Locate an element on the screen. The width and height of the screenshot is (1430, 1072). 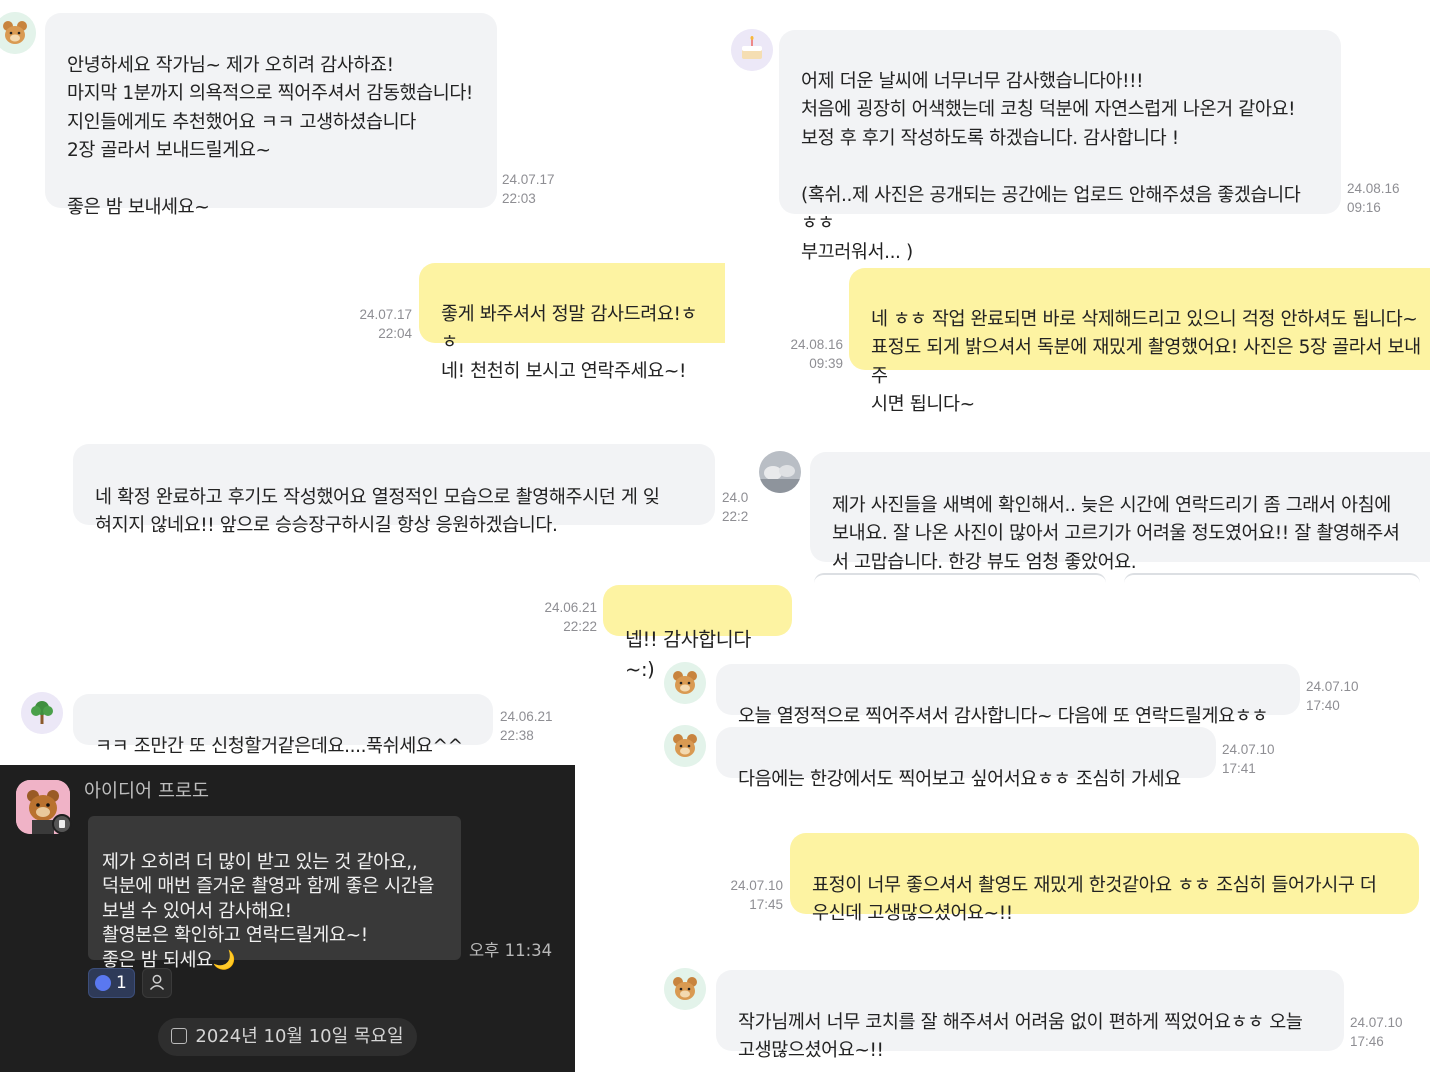
message-timestamp: 24.06.21 22:22 is located at coordinates (570, 617).